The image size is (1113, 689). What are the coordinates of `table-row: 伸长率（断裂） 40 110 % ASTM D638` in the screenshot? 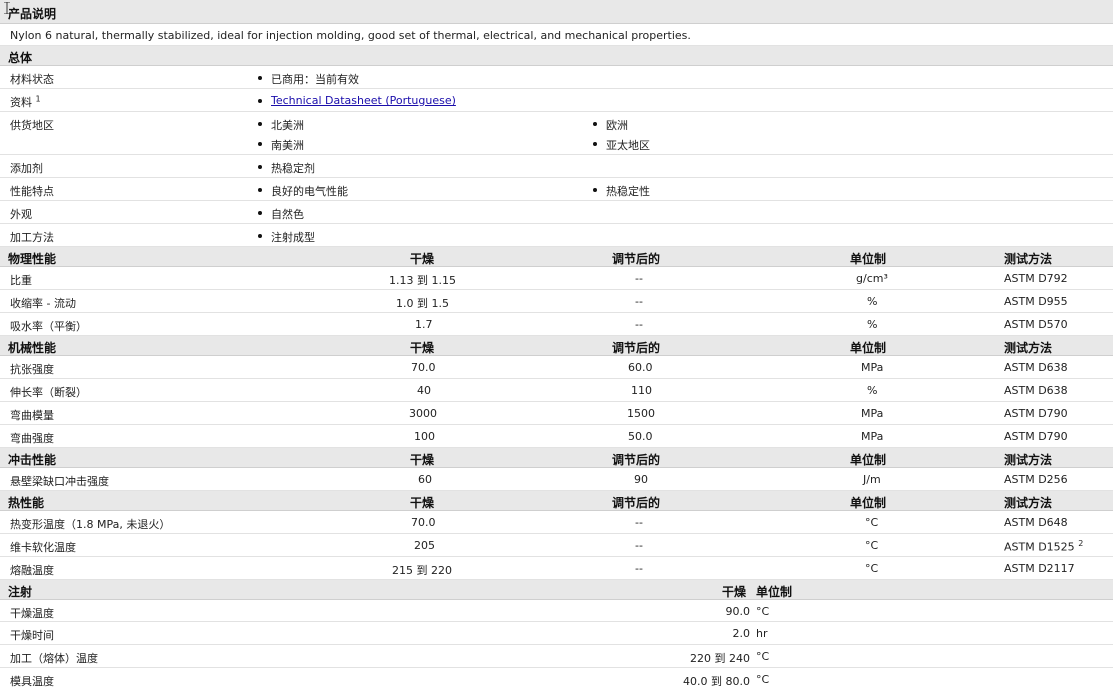 It's located at (556, 390).